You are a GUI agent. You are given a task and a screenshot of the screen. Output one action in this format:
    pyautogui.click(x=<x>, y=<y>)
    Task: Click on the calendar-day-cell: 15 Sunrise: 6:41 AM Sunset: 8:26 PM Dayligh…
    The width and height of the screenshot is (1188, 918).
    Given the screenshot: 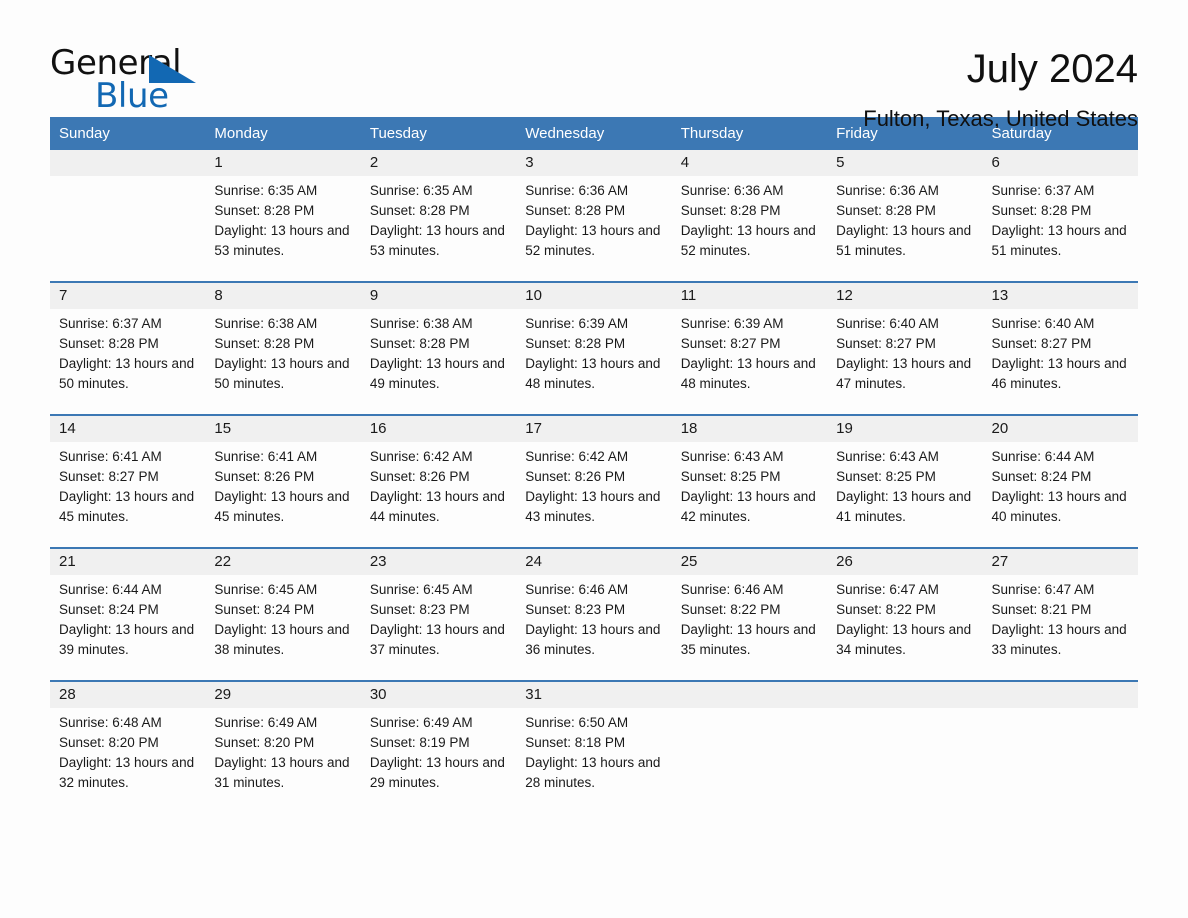 What is the action you would take?
    pyautogui.click(x=283, y=481)
    